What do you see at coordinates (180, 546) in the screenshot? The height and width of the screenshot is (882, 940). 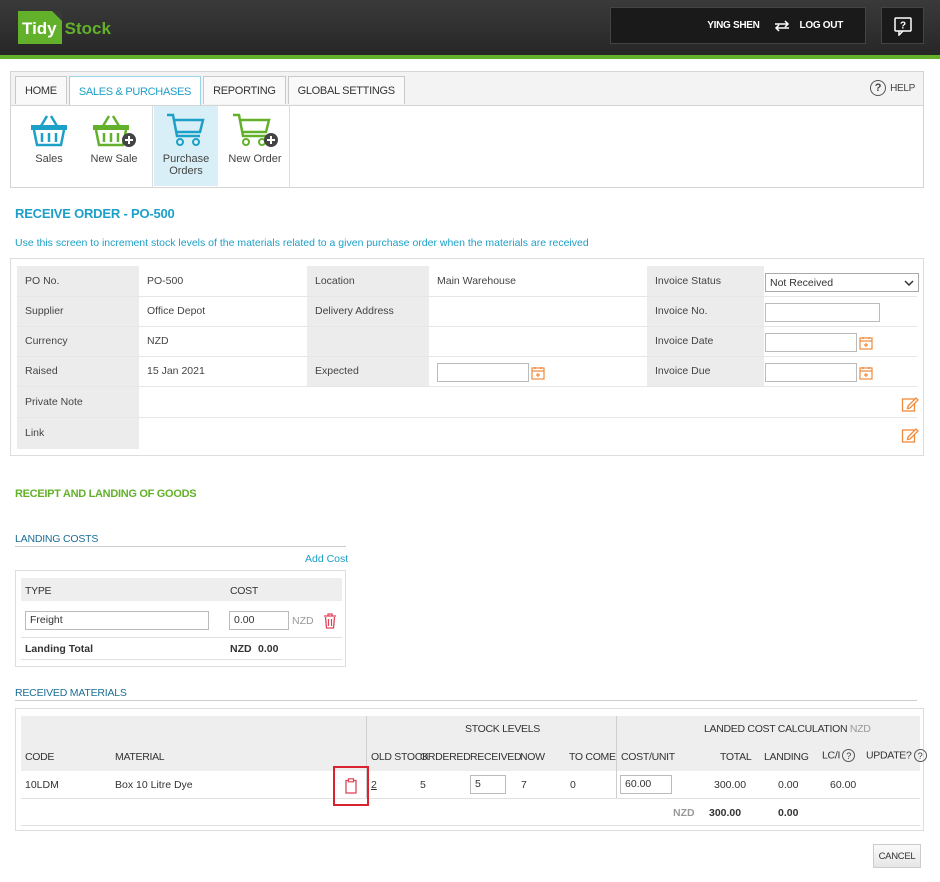 I see `landing-costs-underline` at bounding box center [180, 546].